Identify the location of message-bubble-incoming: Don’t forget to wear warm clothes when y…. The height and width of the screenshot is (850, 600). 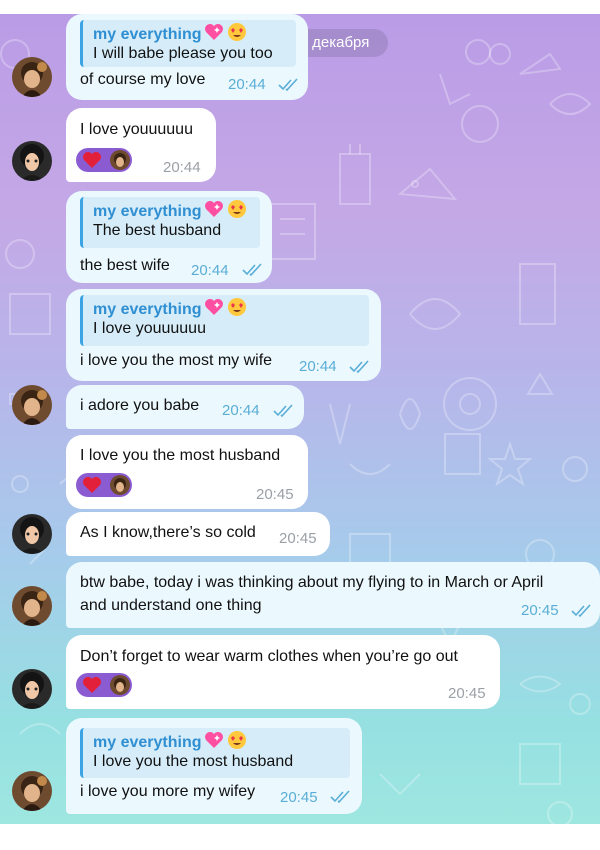
(283, 672).